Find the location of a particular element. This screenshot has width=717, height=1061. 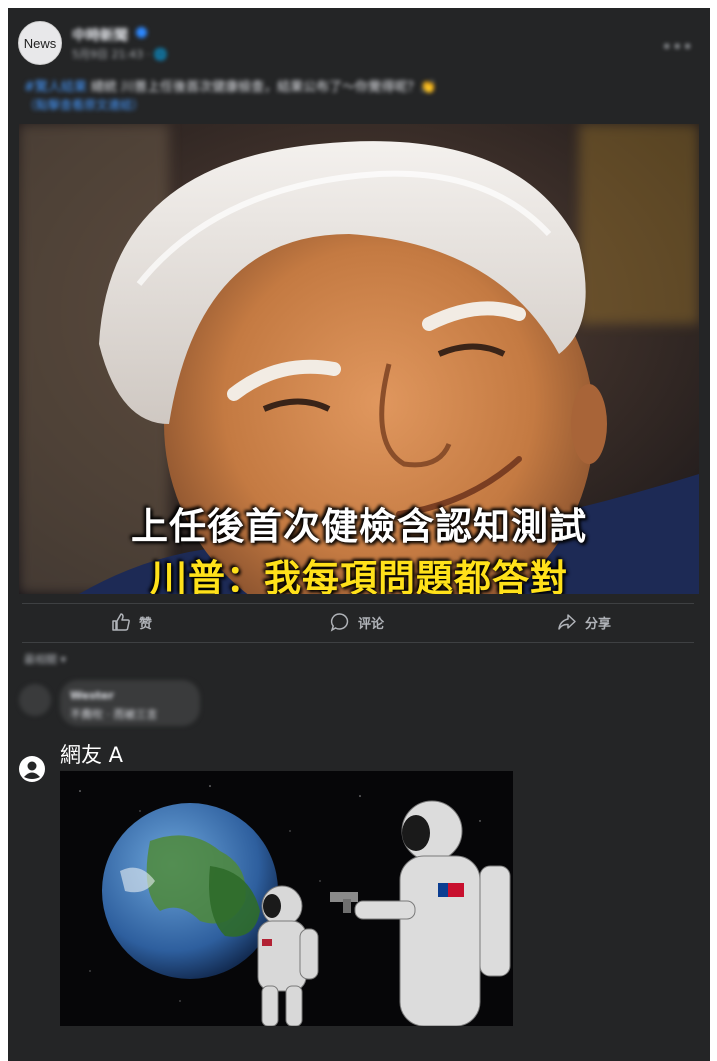

verified-badge-icon is located at coordinates (141, 32).